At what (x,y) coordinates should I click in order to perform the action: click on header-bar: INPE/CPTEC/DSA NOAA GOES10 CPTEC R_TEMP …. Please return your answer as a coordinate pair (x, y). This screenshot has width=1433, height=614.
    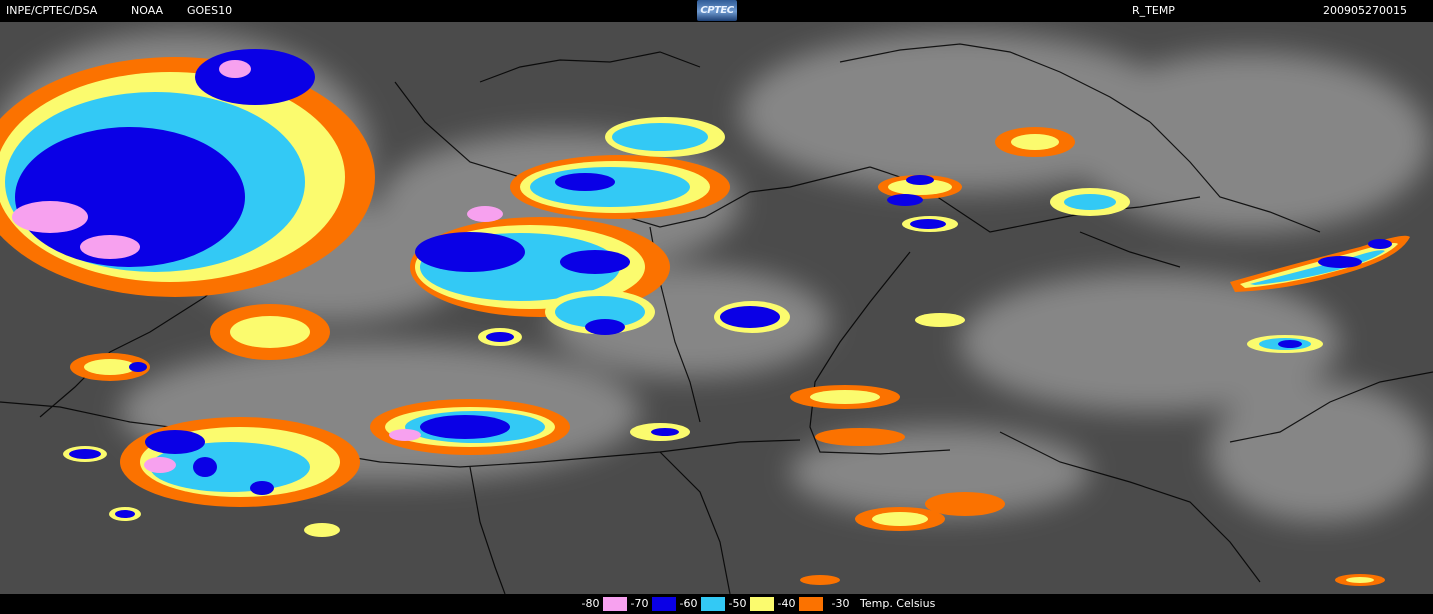
    Looking at the image, I should click on (716, 11).